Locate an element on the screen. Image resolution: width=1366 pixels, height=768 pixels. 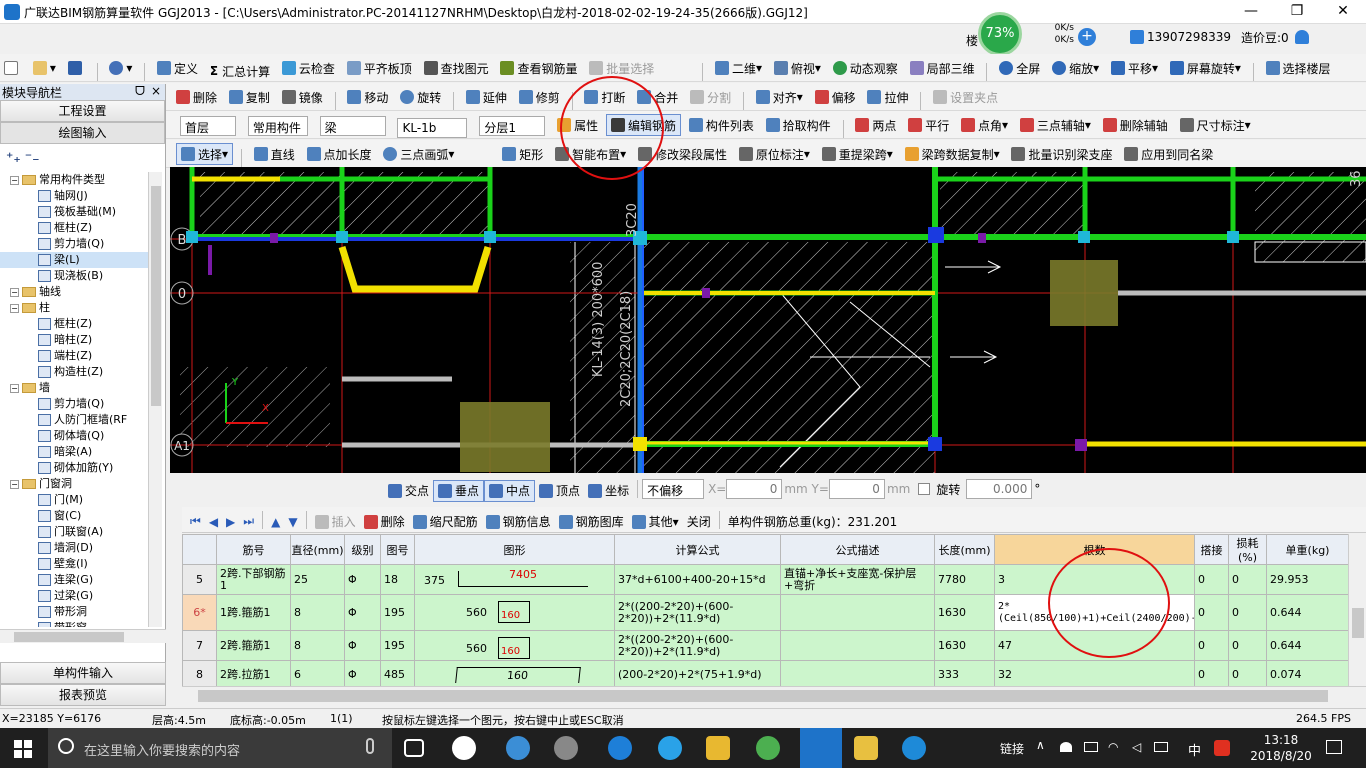
align-slab-top-button: 平齐板顶 is located at coordinates (379, 68).